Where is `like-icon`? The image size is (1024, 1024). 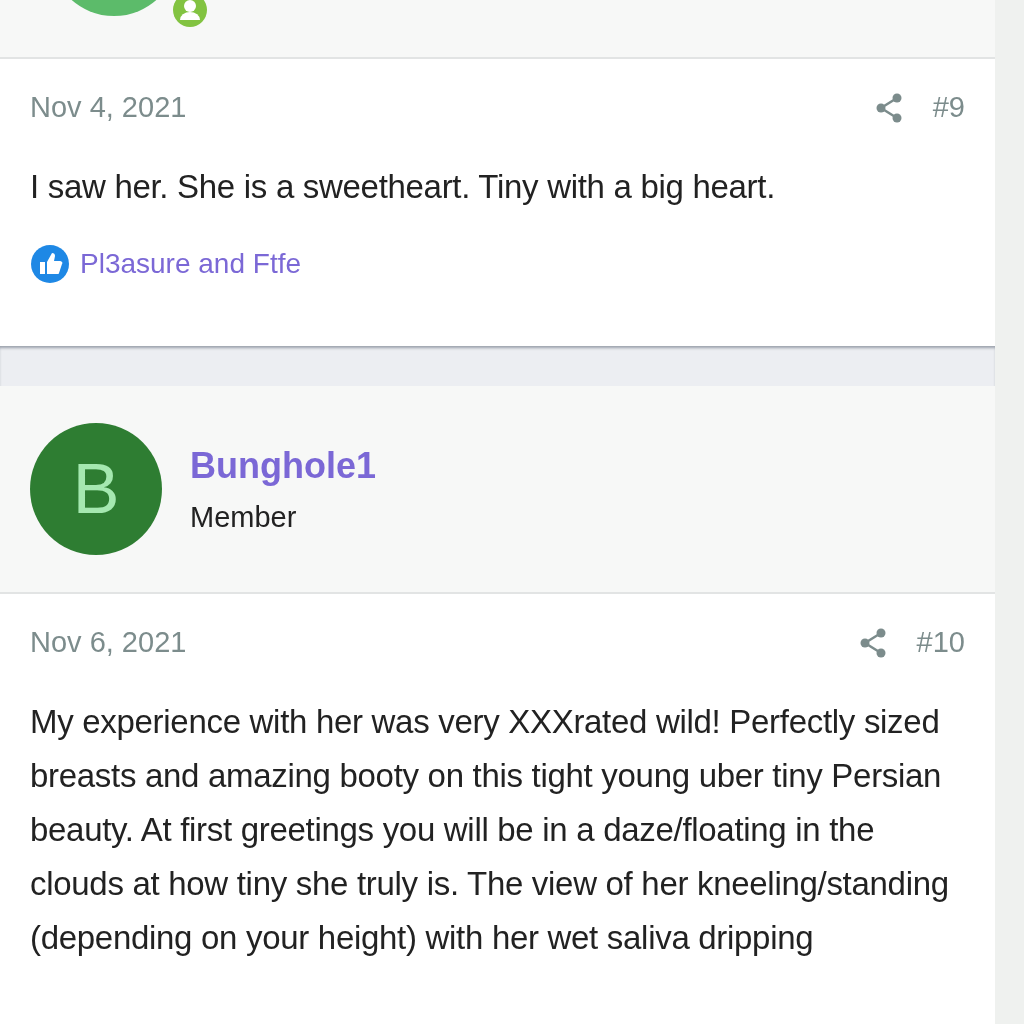 like-icon is located at coordinates (50, 264).